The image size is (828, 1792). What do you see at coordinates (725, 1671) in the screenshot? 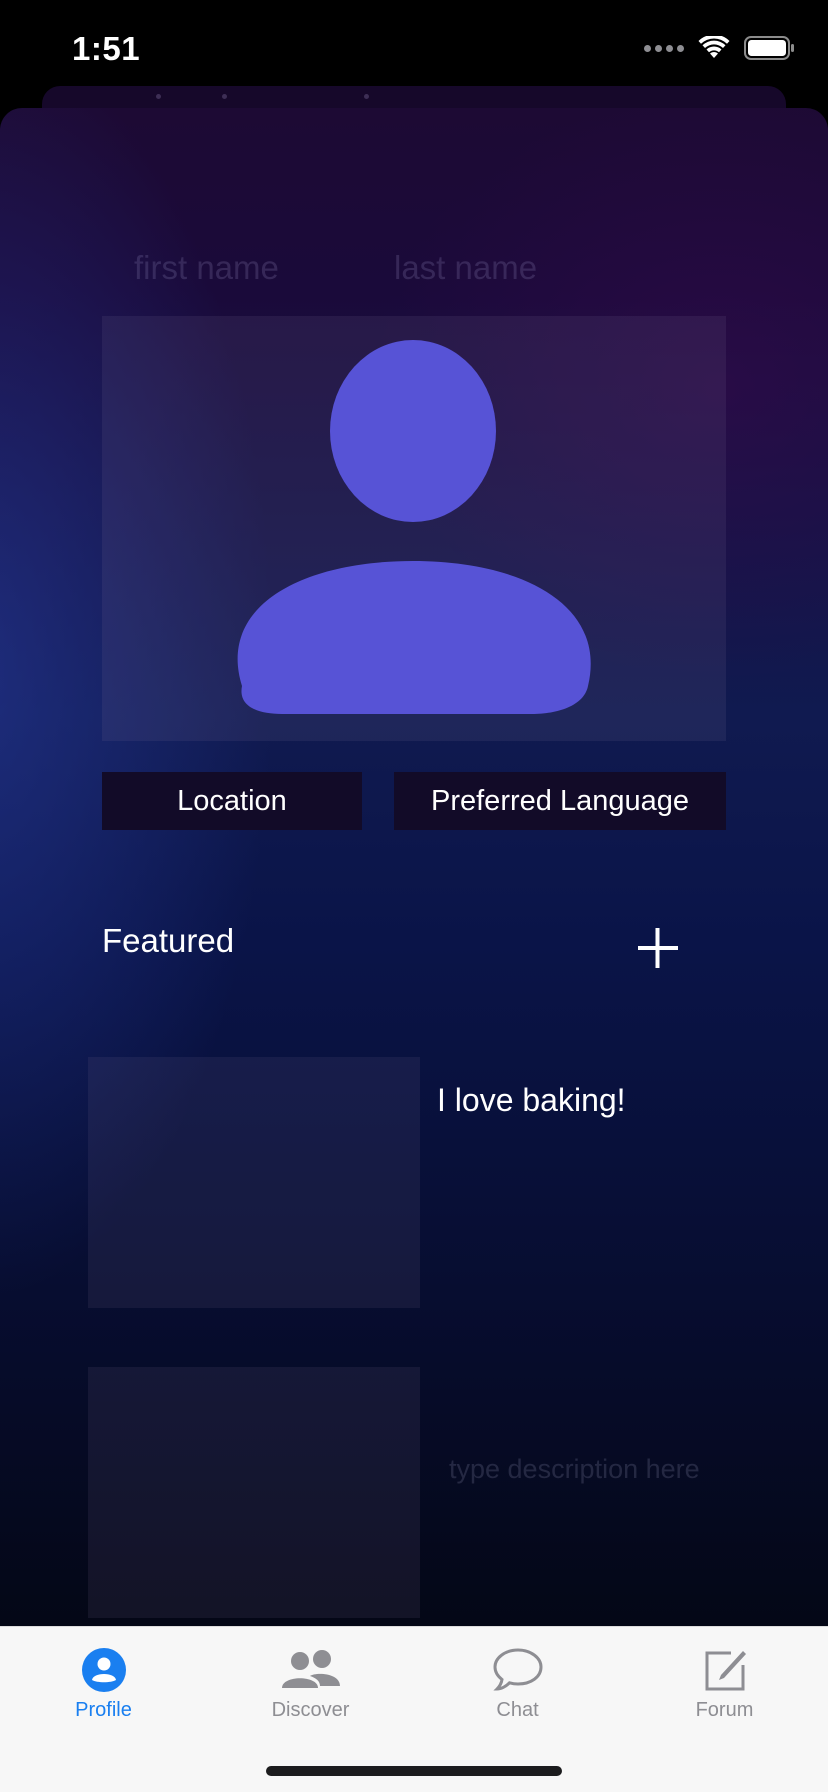
I see `compose-icon` at bounding box center [725, 1671].